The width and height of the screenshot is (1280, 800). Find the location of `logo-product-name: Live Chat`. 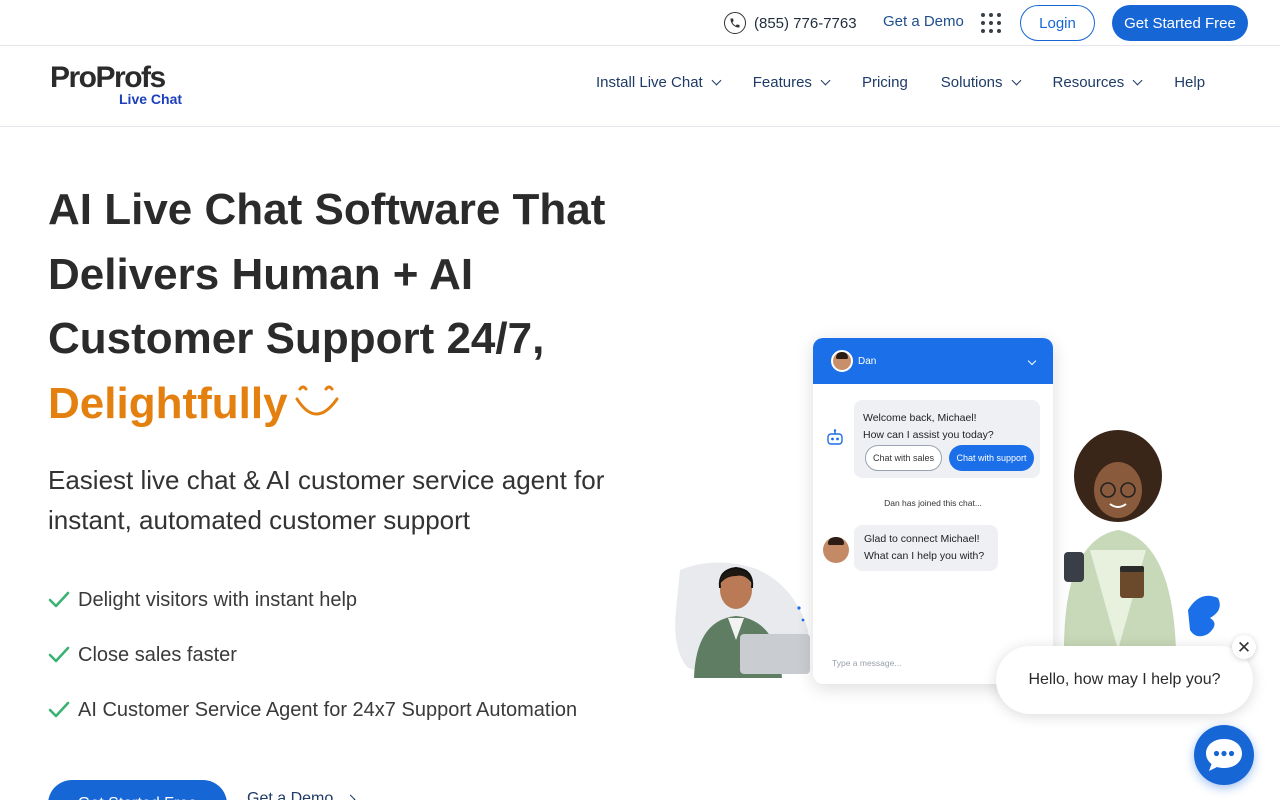

logo-product-name: Live Chat is located at coordinates (151, 99).